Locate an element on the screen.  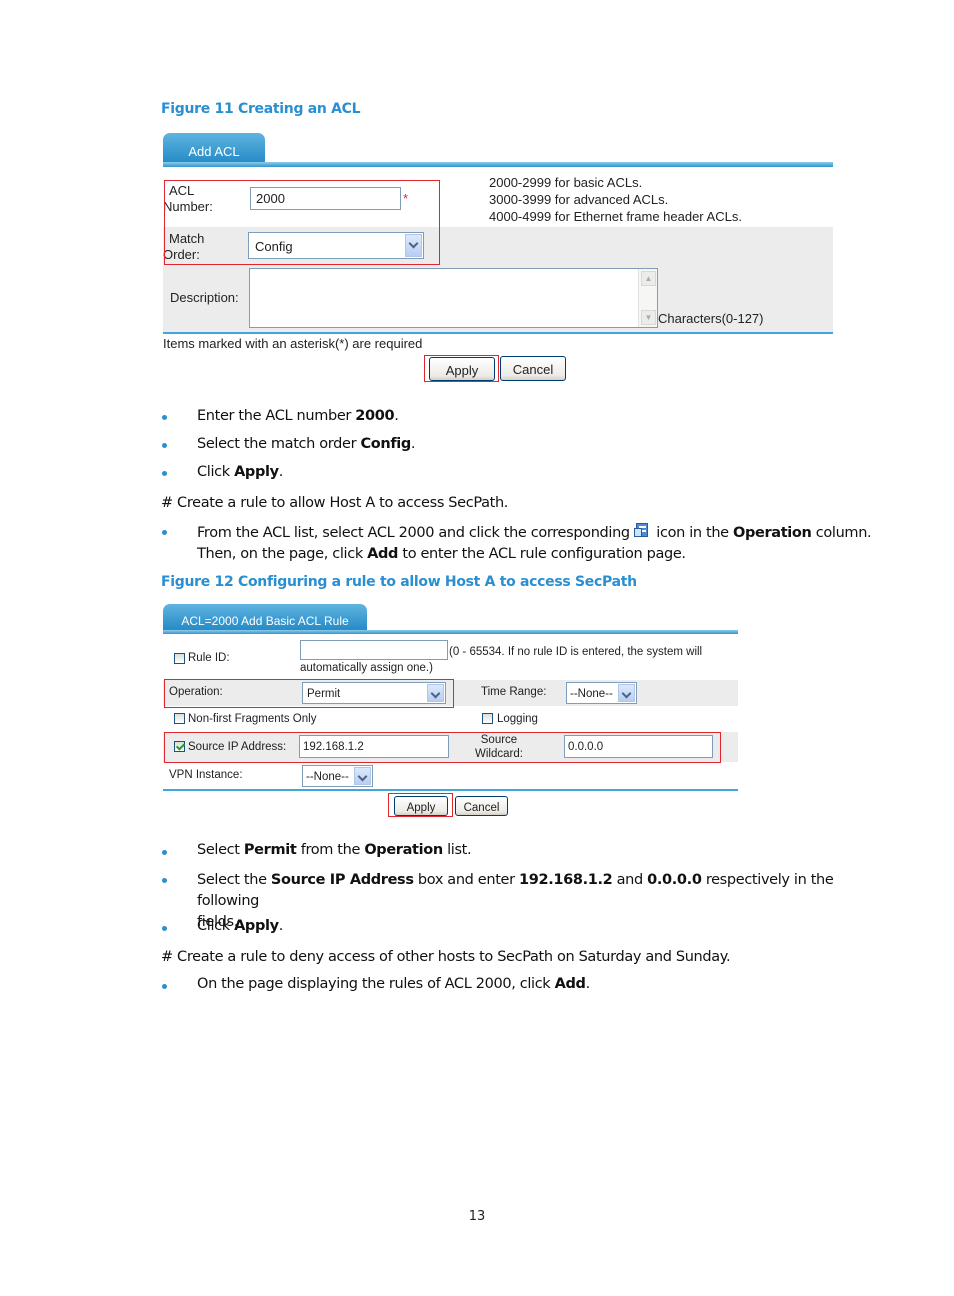
vpn-instance-value: --None-- is located at coordinates (327, 777).